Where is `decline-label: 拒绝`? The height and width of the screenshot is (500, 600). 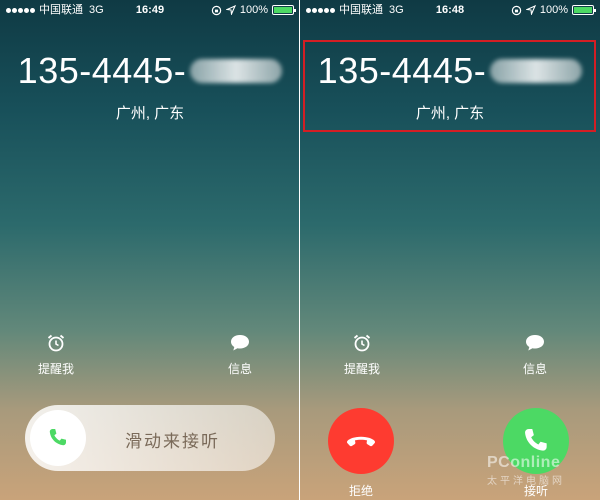 decline-label: 拒绝 is located at coordinates (360, 491).